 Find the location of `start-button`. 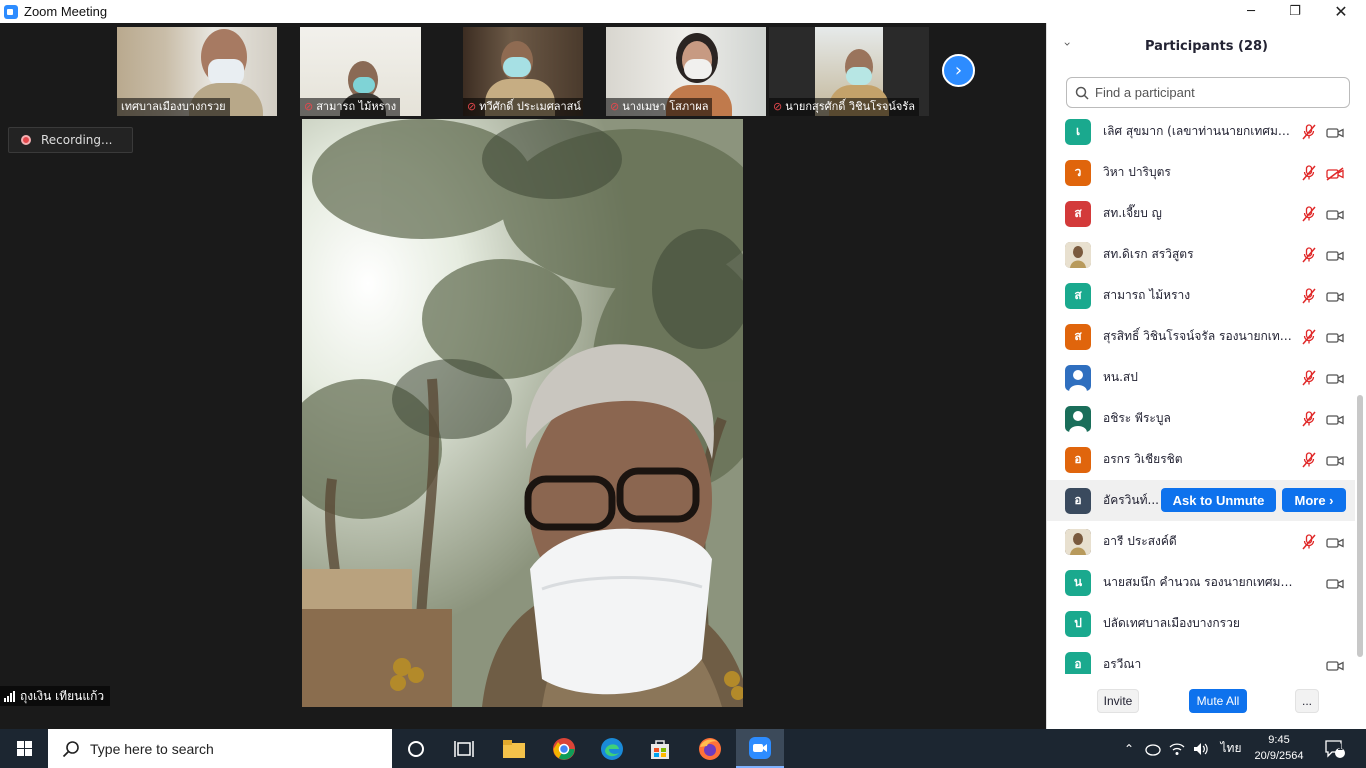

start-button is located at coordinates (24, 748).